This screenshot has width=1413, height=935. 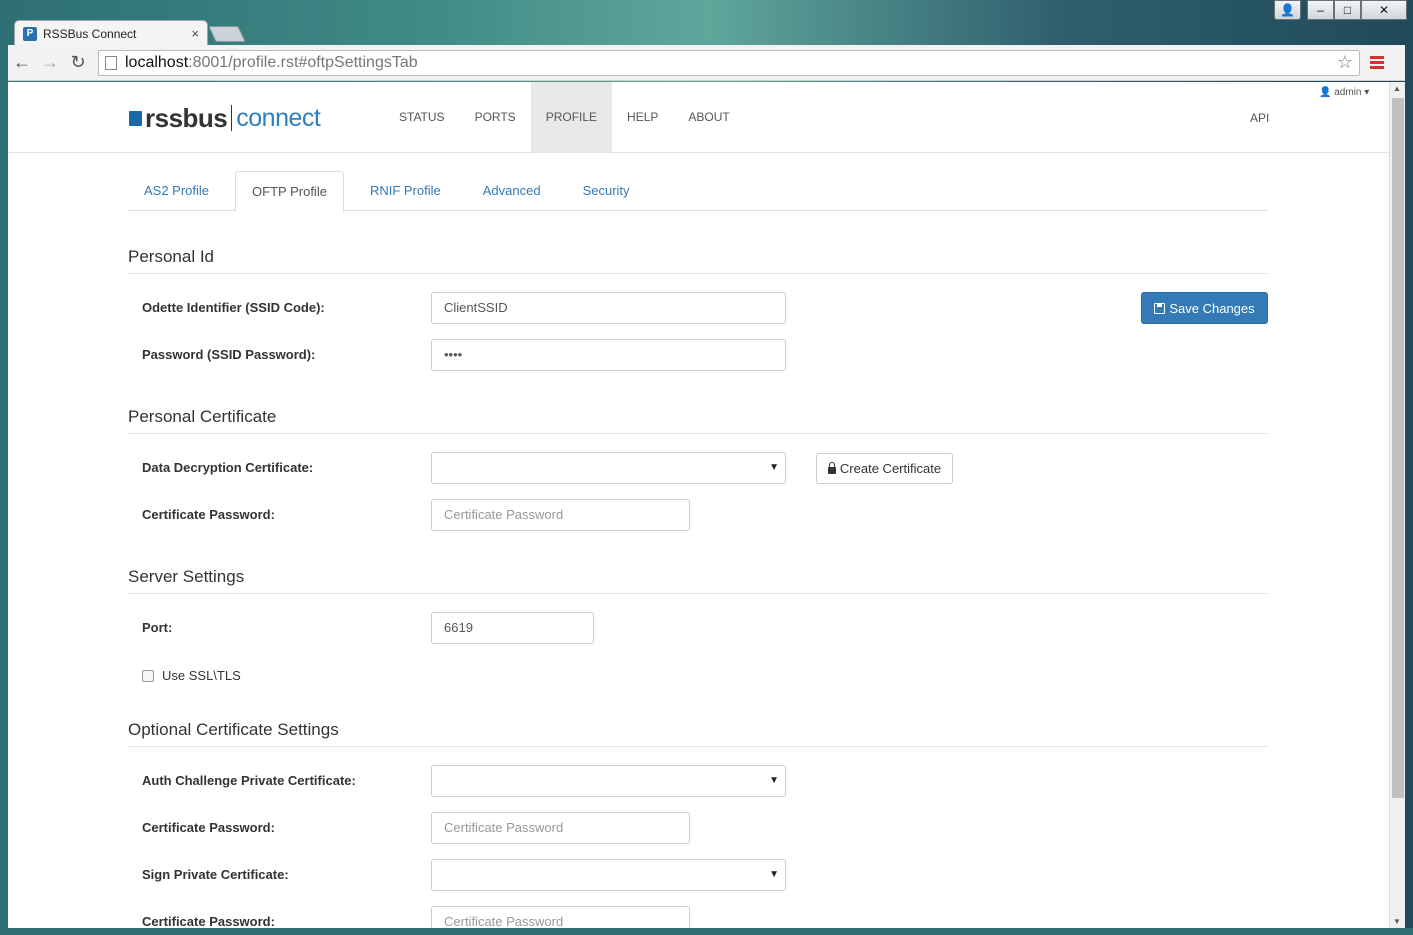 I want to click on create-certificate-button: Create Certificate, so click(x=884, y=468).